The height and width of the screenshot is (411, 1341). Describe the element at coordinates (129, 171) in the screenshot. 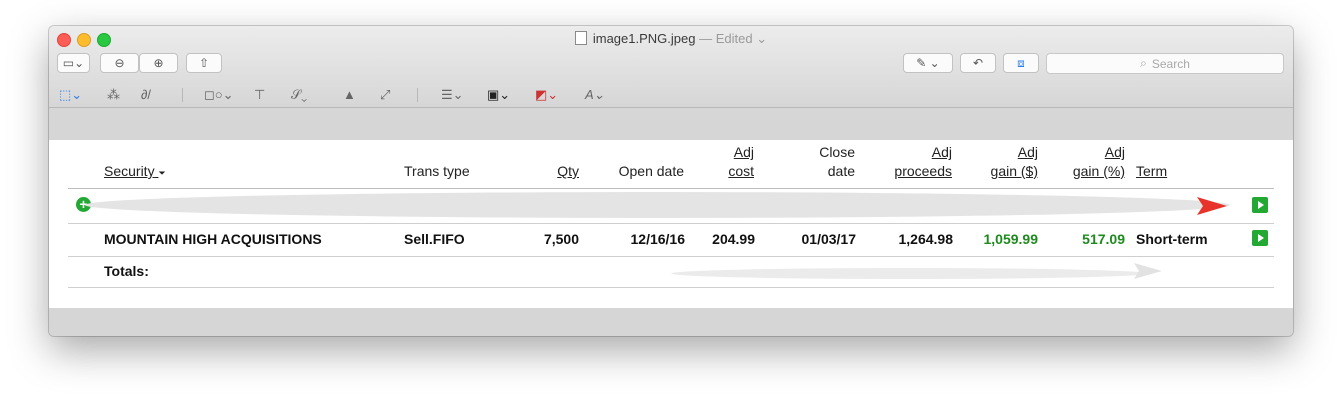

I see `col-security-label: Security` at that location.